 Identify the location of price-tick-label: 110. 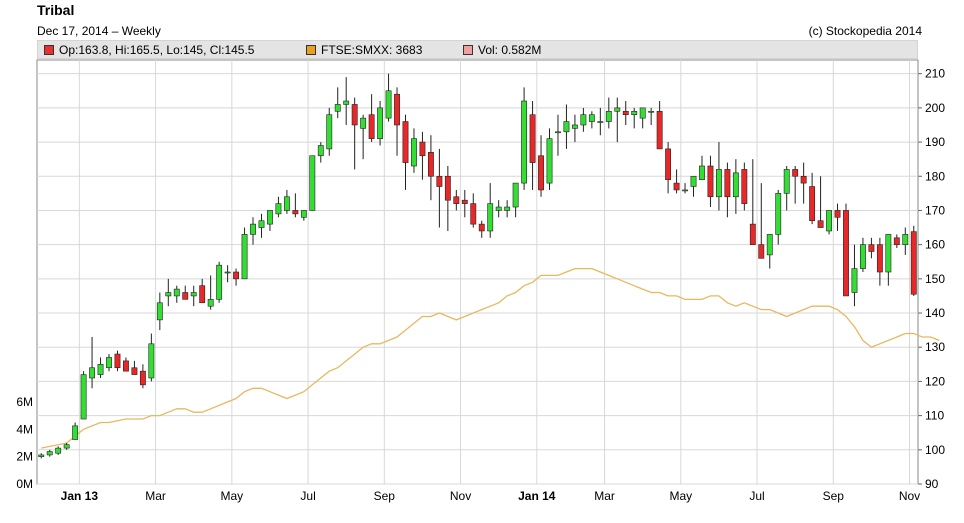
(934, 416).